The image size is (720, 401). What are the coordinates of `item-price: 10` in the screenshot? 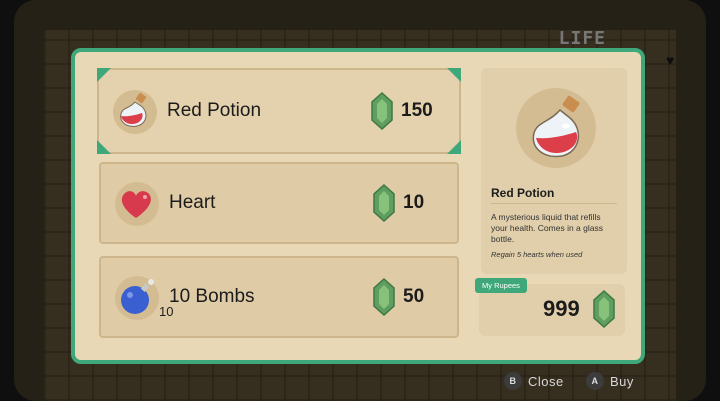 It's located at (414, 202).